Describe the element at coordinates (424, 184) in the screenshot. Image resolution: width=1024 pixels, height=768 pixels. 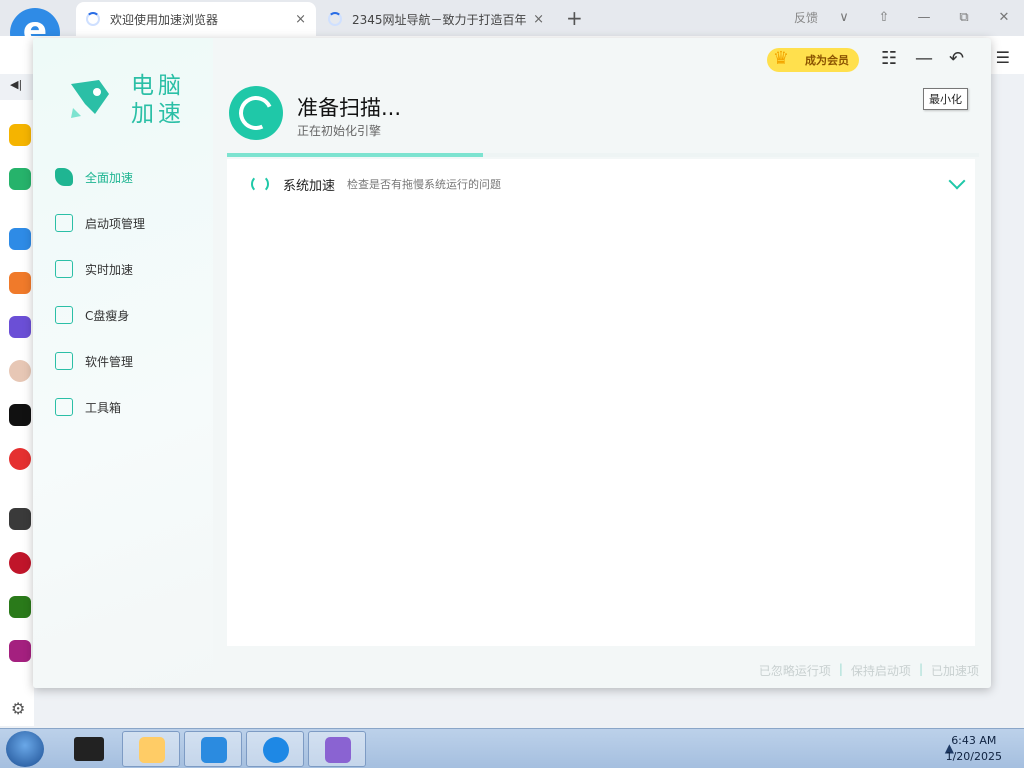
I see `row-description: 检查是否有拖慢系统运行的问题` at that location.